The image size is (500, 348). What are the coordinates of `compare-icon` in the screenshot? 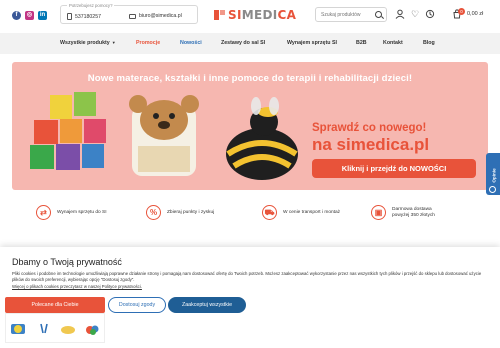 It's located at (430, 14).